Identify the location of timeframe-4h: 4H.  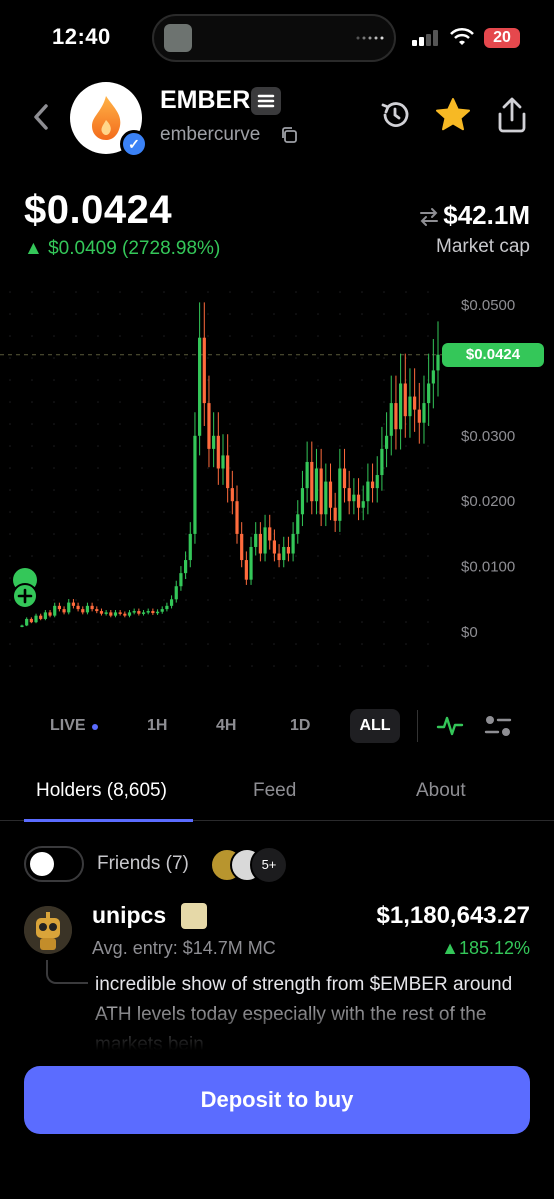
(226, 726).